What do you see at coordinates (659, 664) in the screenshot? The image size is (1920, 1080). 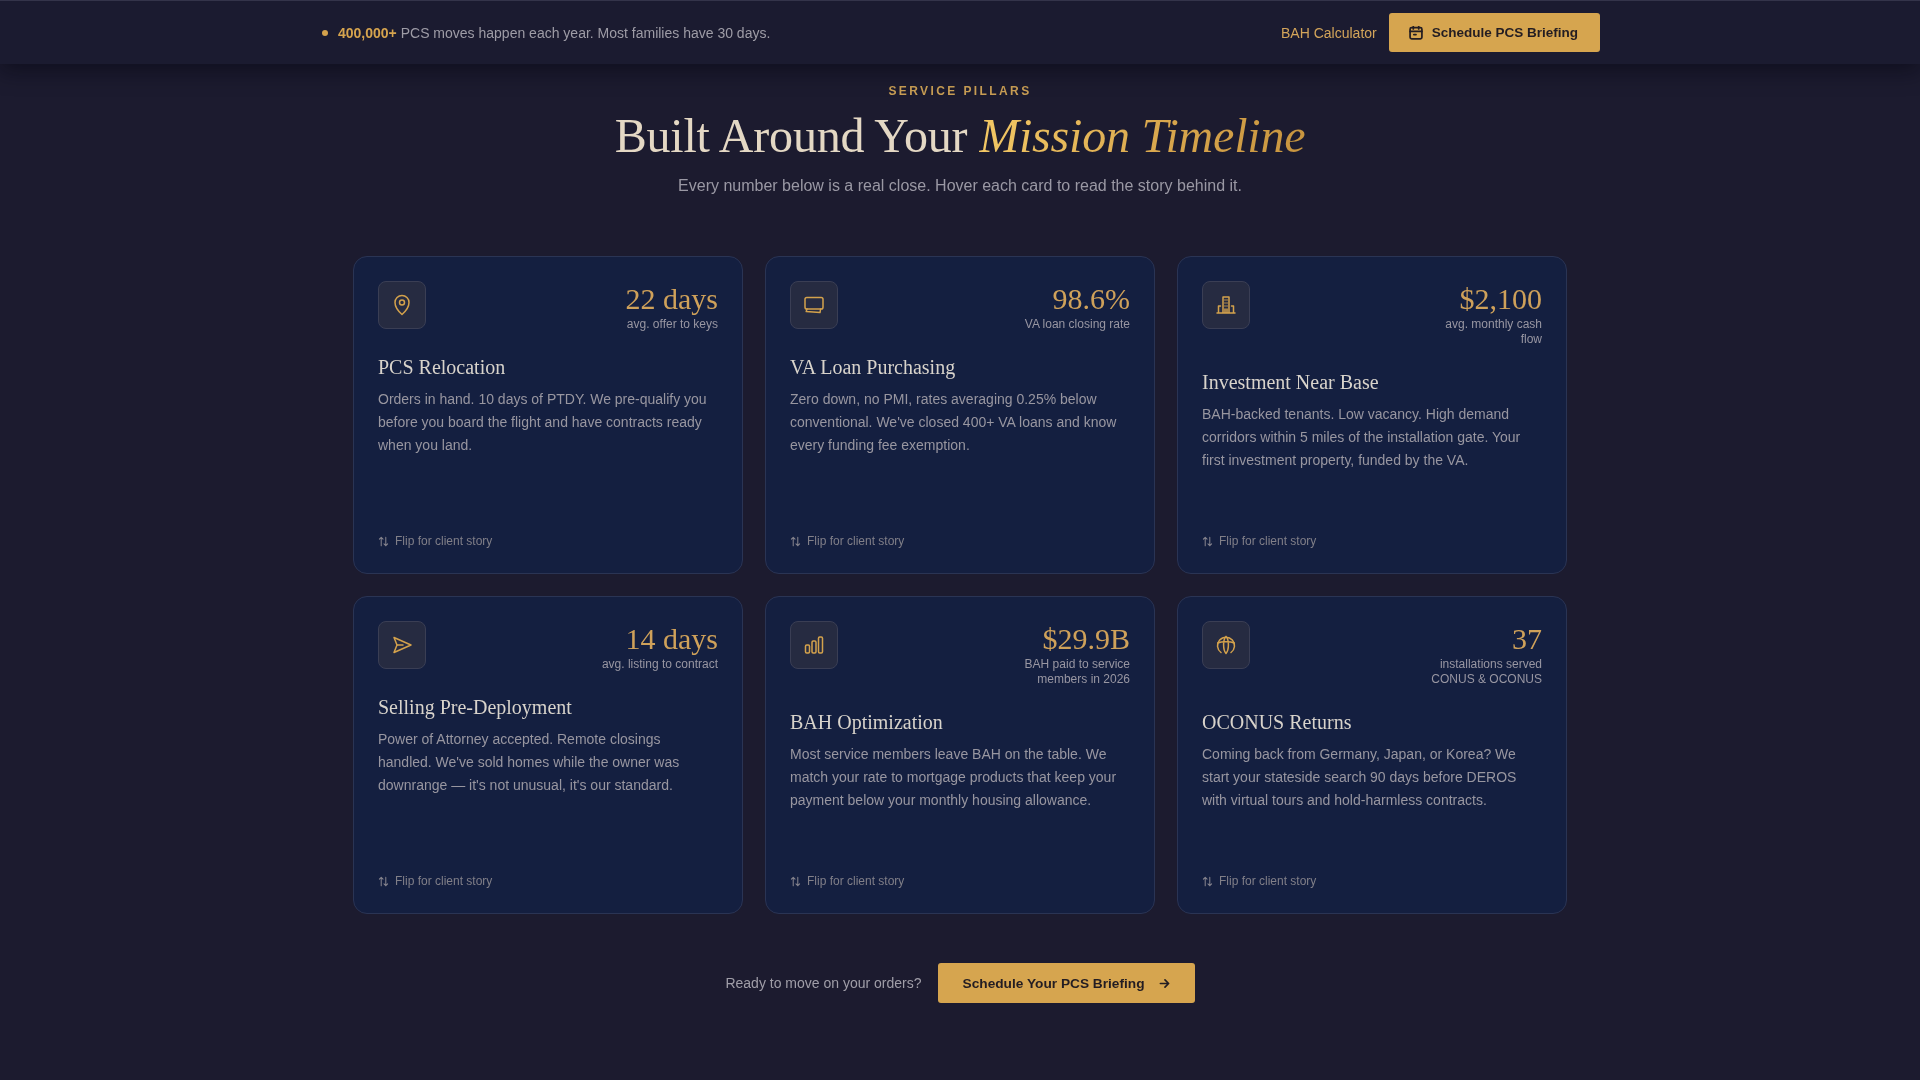 I see `stat-label: avg. listing to contract` at bounding box center [659, 664].